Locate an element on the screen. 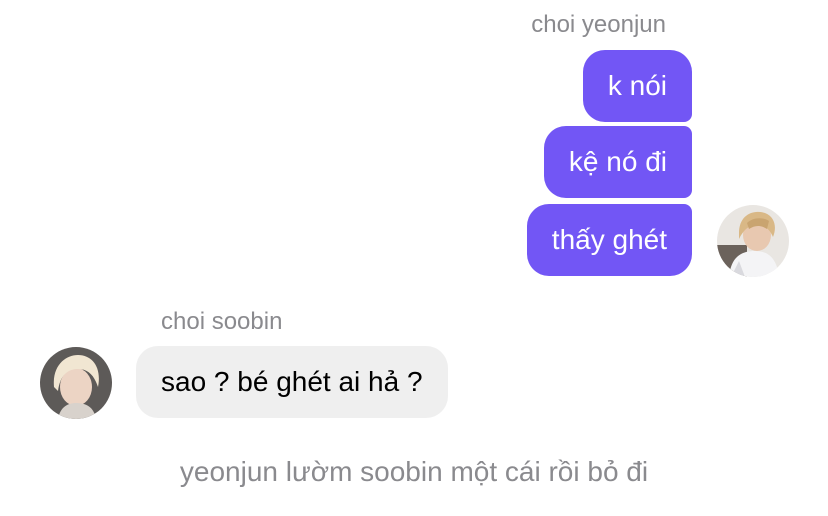 This screenshot has width=828, height=516. outgoing-message-bubble: kệ nó đi is located at coordinates (617, 162).